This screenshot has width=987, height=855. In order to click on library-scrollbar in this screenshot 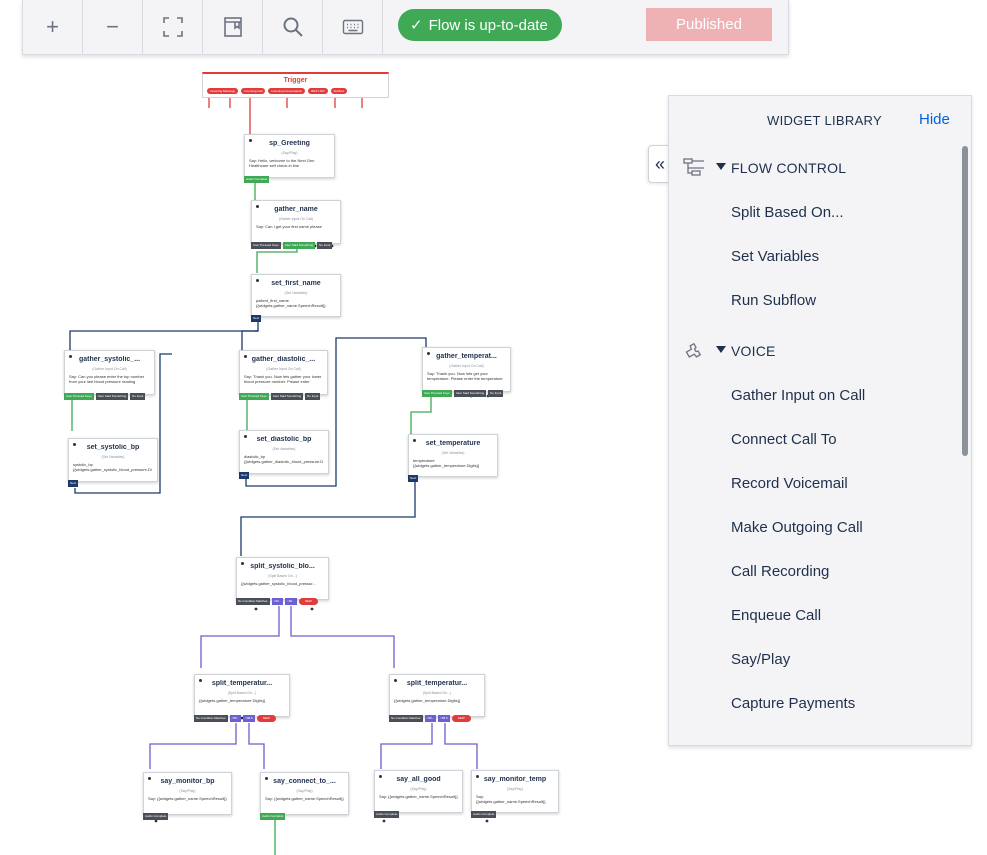, I will do `click(965, 301)`.